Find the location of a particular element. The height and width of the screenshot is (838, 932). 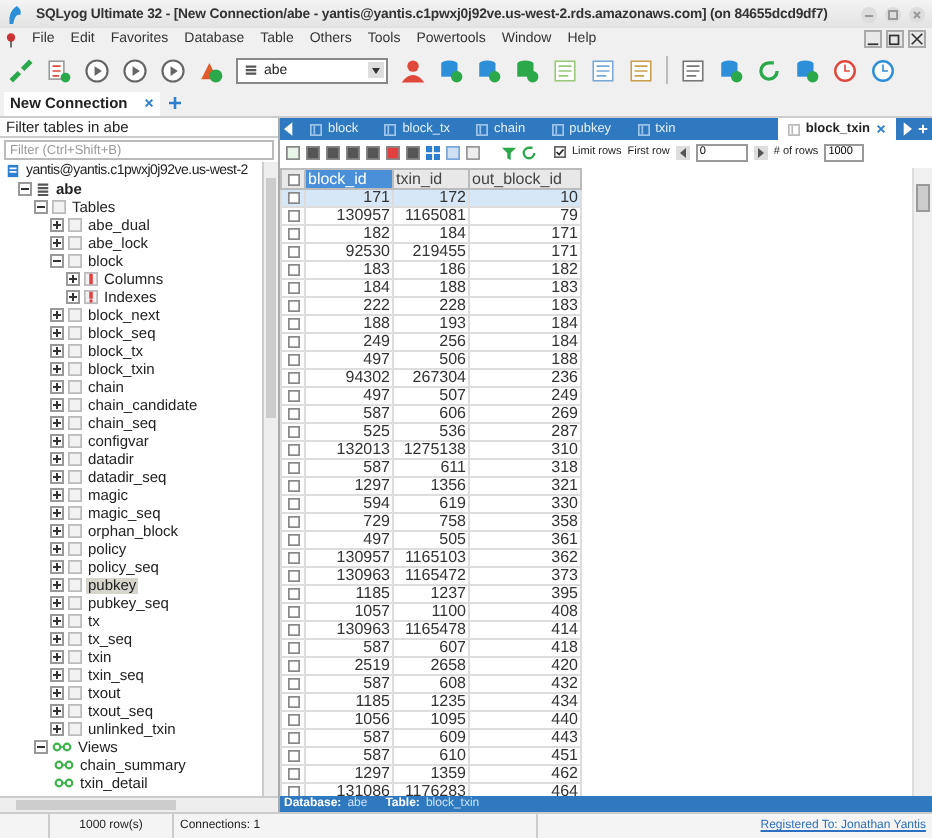

table-row: 587 606 269 is located at coordinates (431, 414).